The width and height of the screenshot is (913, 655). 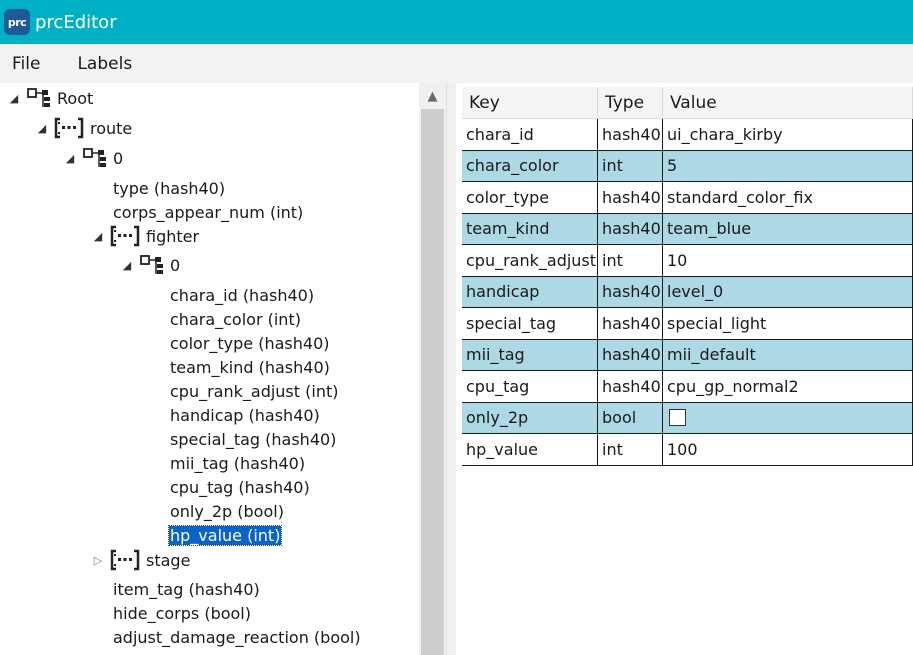 I want to click on cell-value: standard_color_fix, so click(x=788, y=198).